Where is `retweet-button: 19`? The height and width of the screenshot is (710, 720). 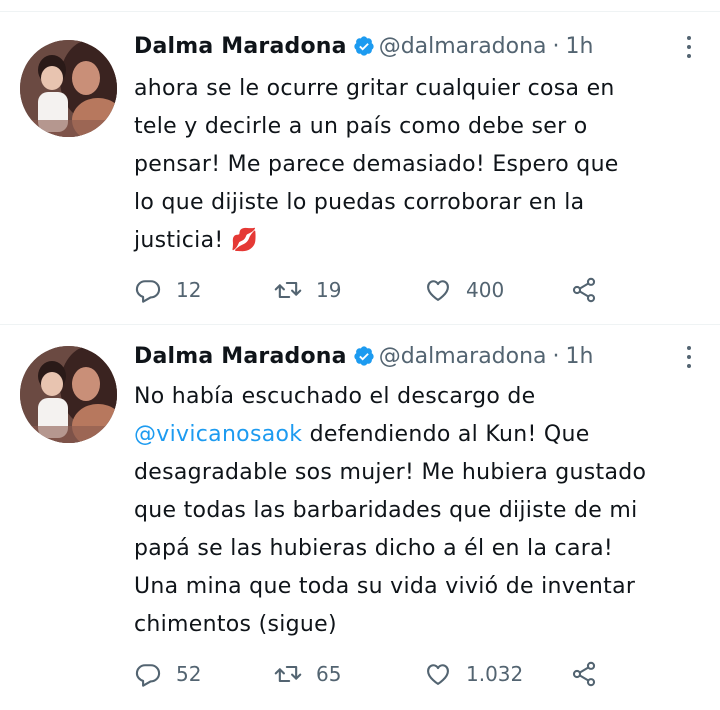 retweet-button: 19 is located at coordinates (307, 290).